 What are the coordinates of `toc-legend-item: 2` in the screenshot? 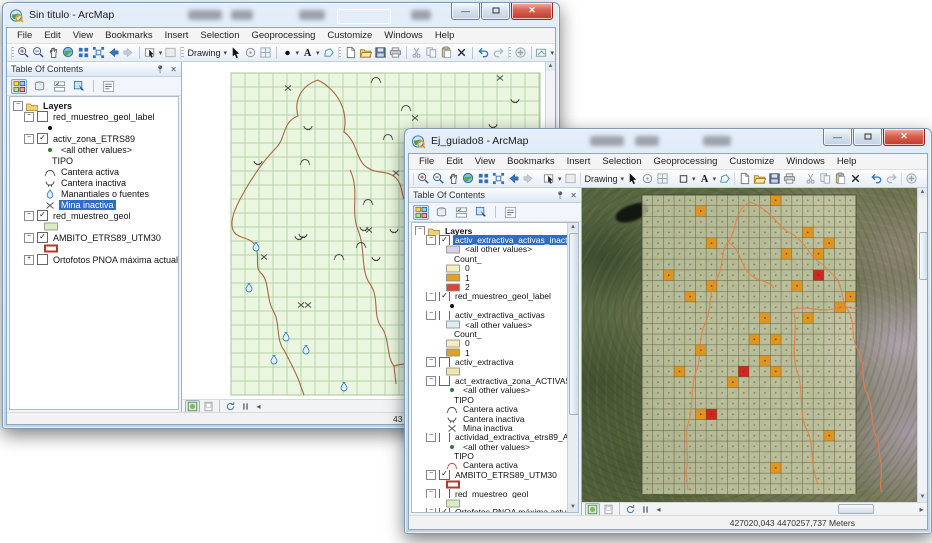 It's located at (490, 287).